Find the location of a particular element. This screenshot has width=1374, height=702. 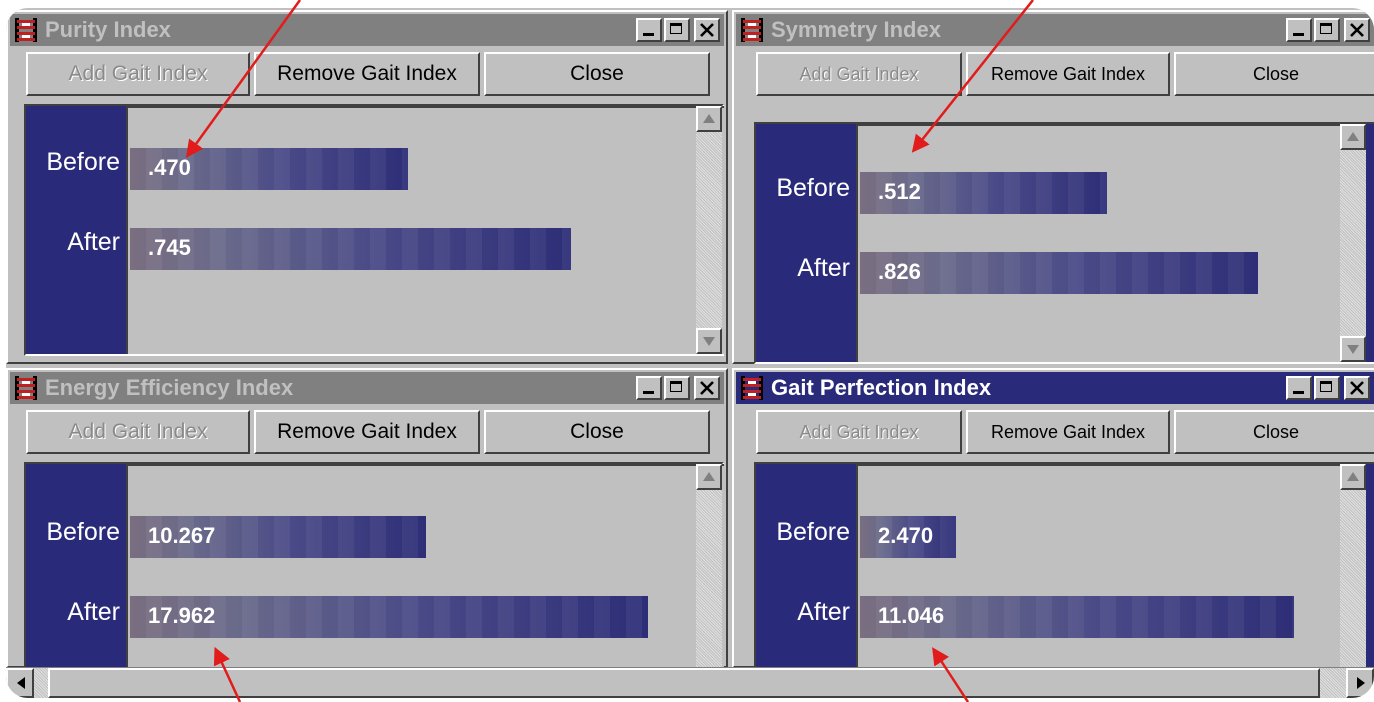

window-titlebar: Symmetry Index is located at coordinates (1055, 30).